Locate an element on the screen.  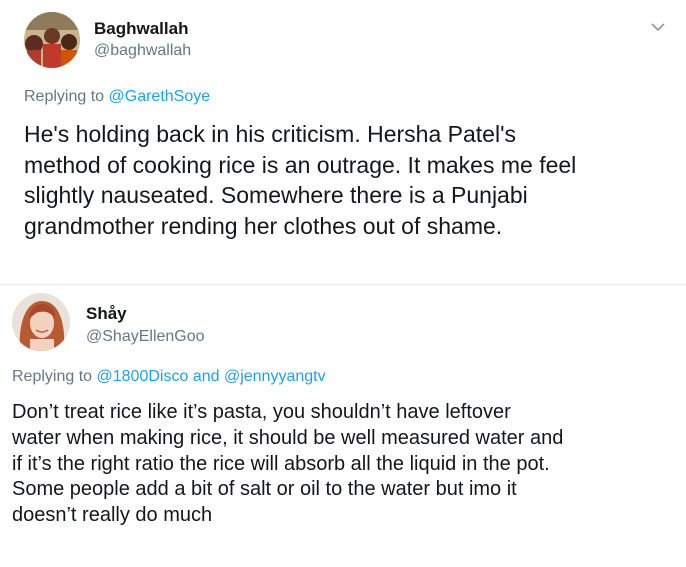
display-name: Baghwallah is located at coordinates (141, 29).